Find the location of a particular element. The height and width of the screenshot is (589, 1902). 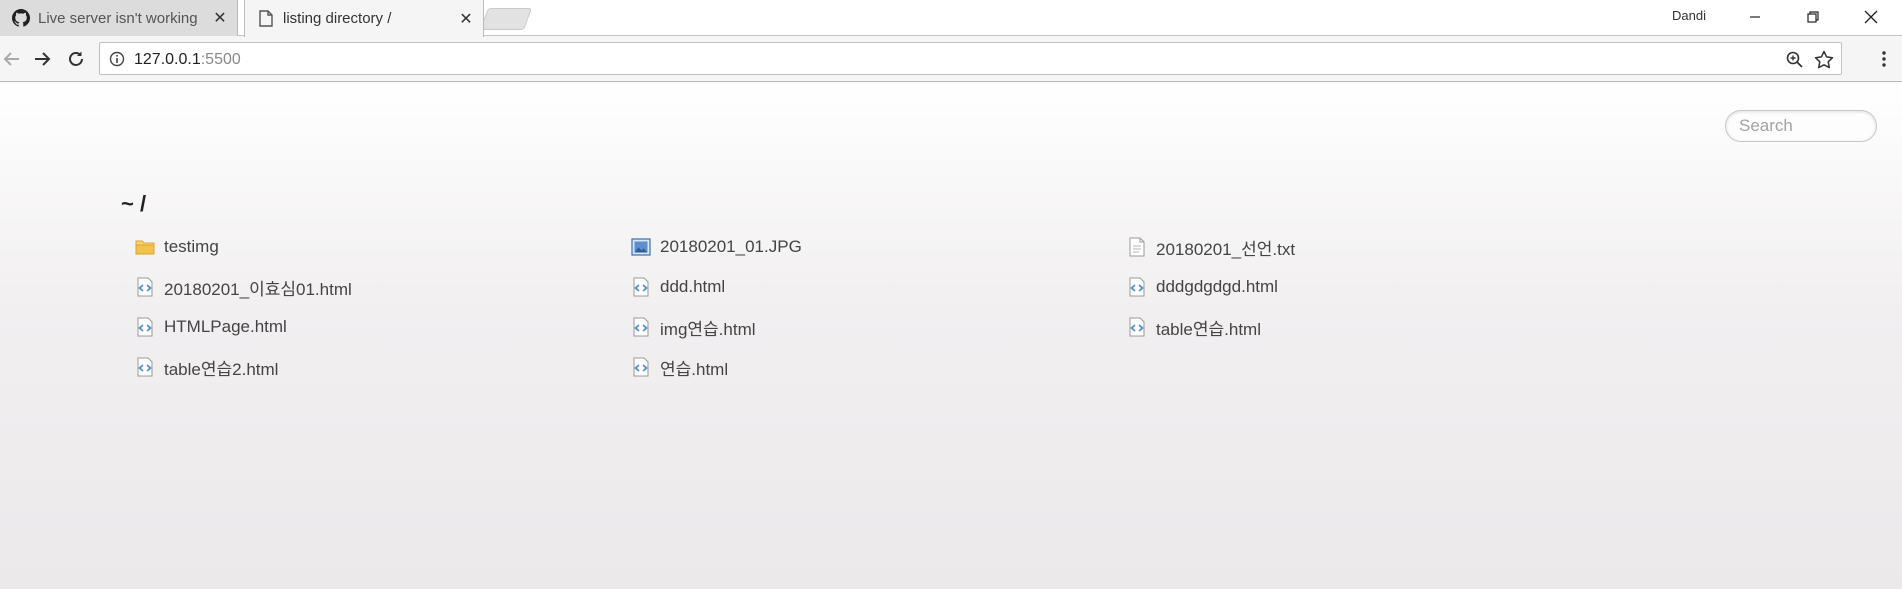

file-item-html: img연습.html is located at coordinates (693, 327).